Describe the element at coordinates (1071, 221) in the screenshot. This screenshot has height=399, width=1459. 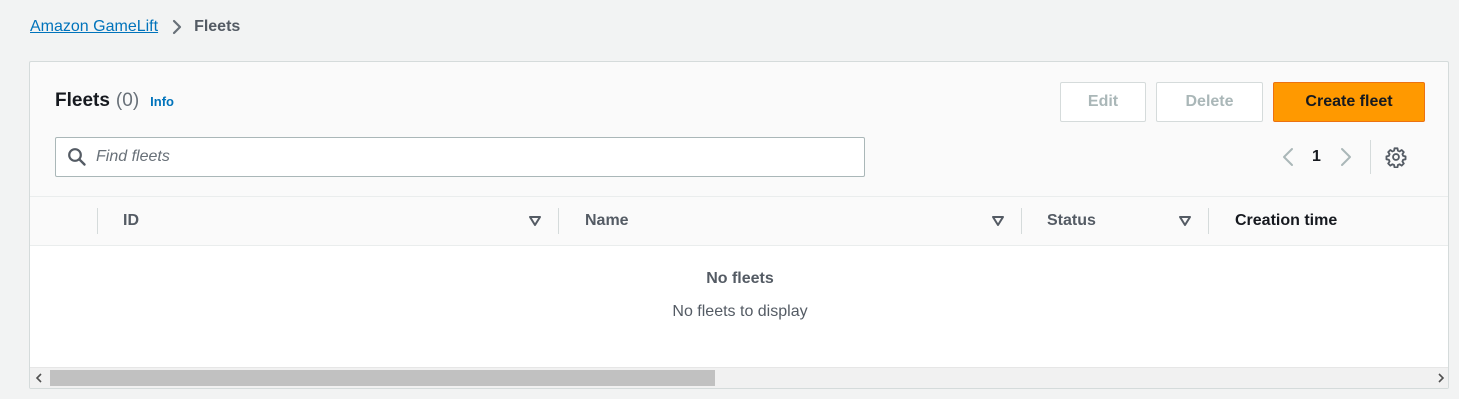
I see `column-header-status: Status` at that location.